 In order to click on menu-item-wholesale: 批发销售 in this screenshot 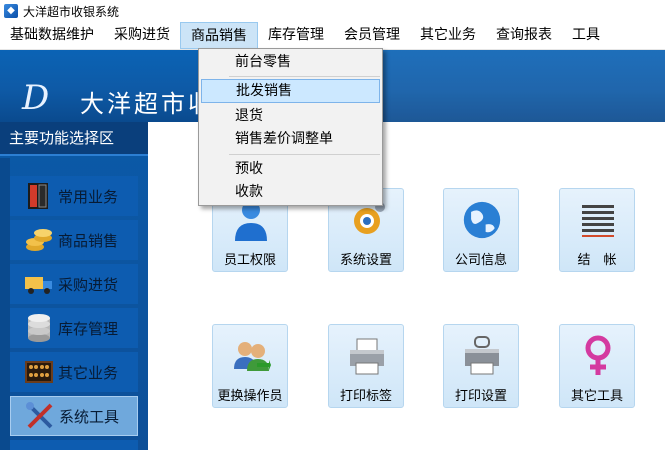, I will do `click(290, 91)`.